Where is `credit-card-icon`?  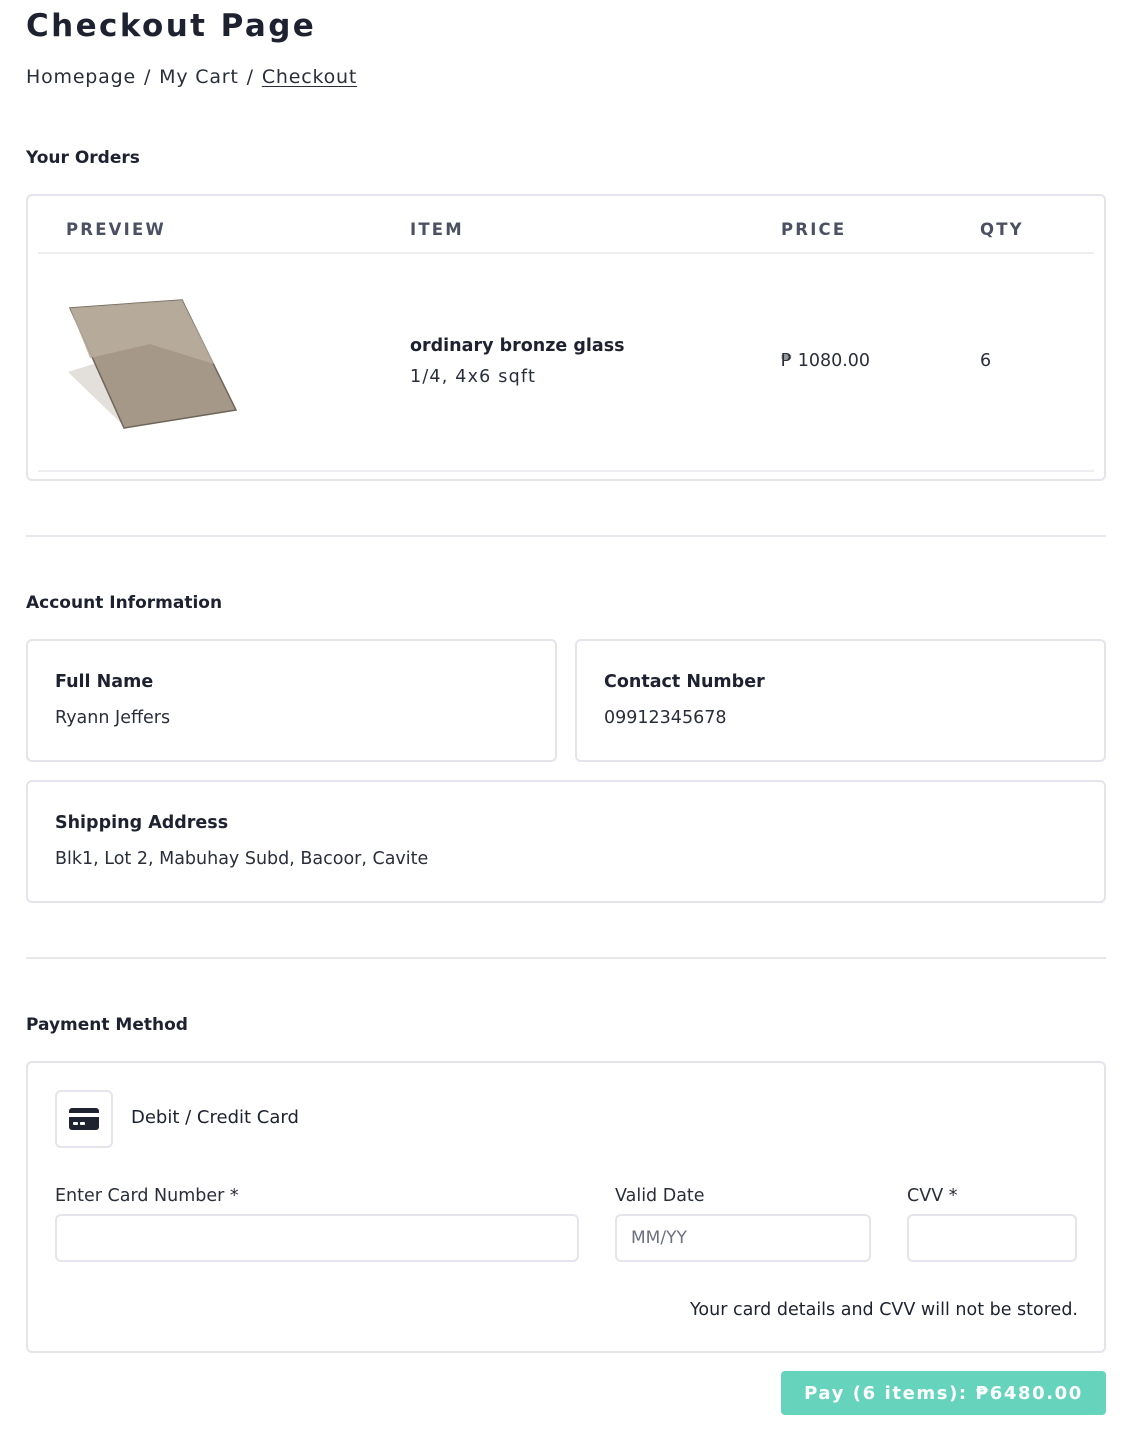 credit-card-icon is located at coordinates (84, 1119).